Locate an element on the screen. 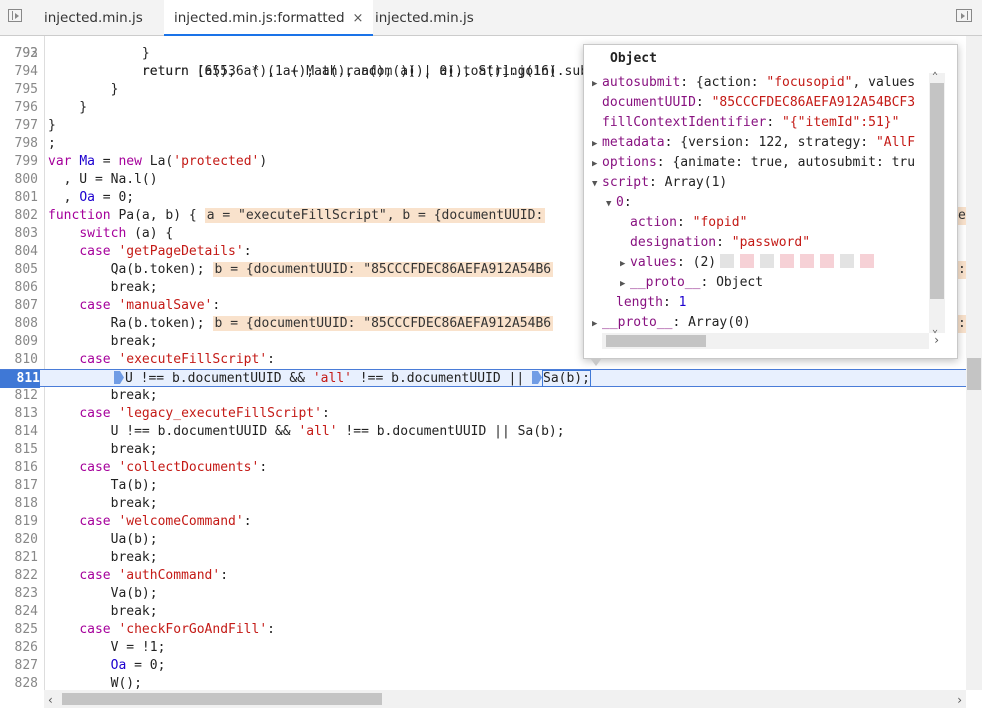  line-number: 828 is located at coordinates (19, 682).